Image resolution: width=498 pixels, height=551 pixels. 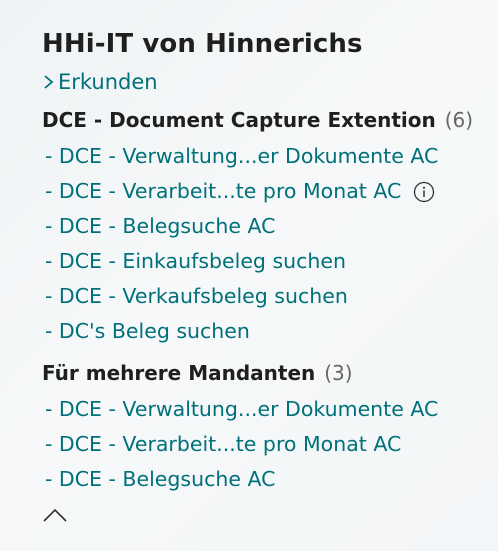 What do you see at coordinates (108, 82) in the screenshot?
I see `explore-label: Erkunden` at bounding box center [108, 82].